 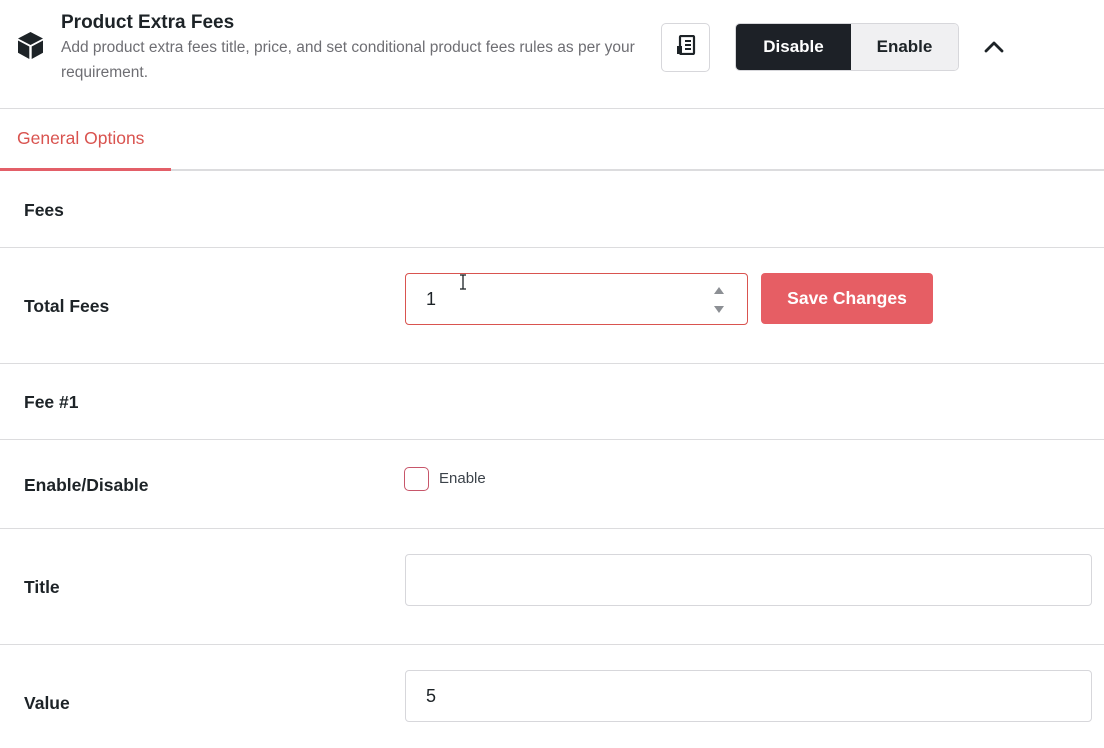 I want to click on document-icon, so click(x=686, y=47).